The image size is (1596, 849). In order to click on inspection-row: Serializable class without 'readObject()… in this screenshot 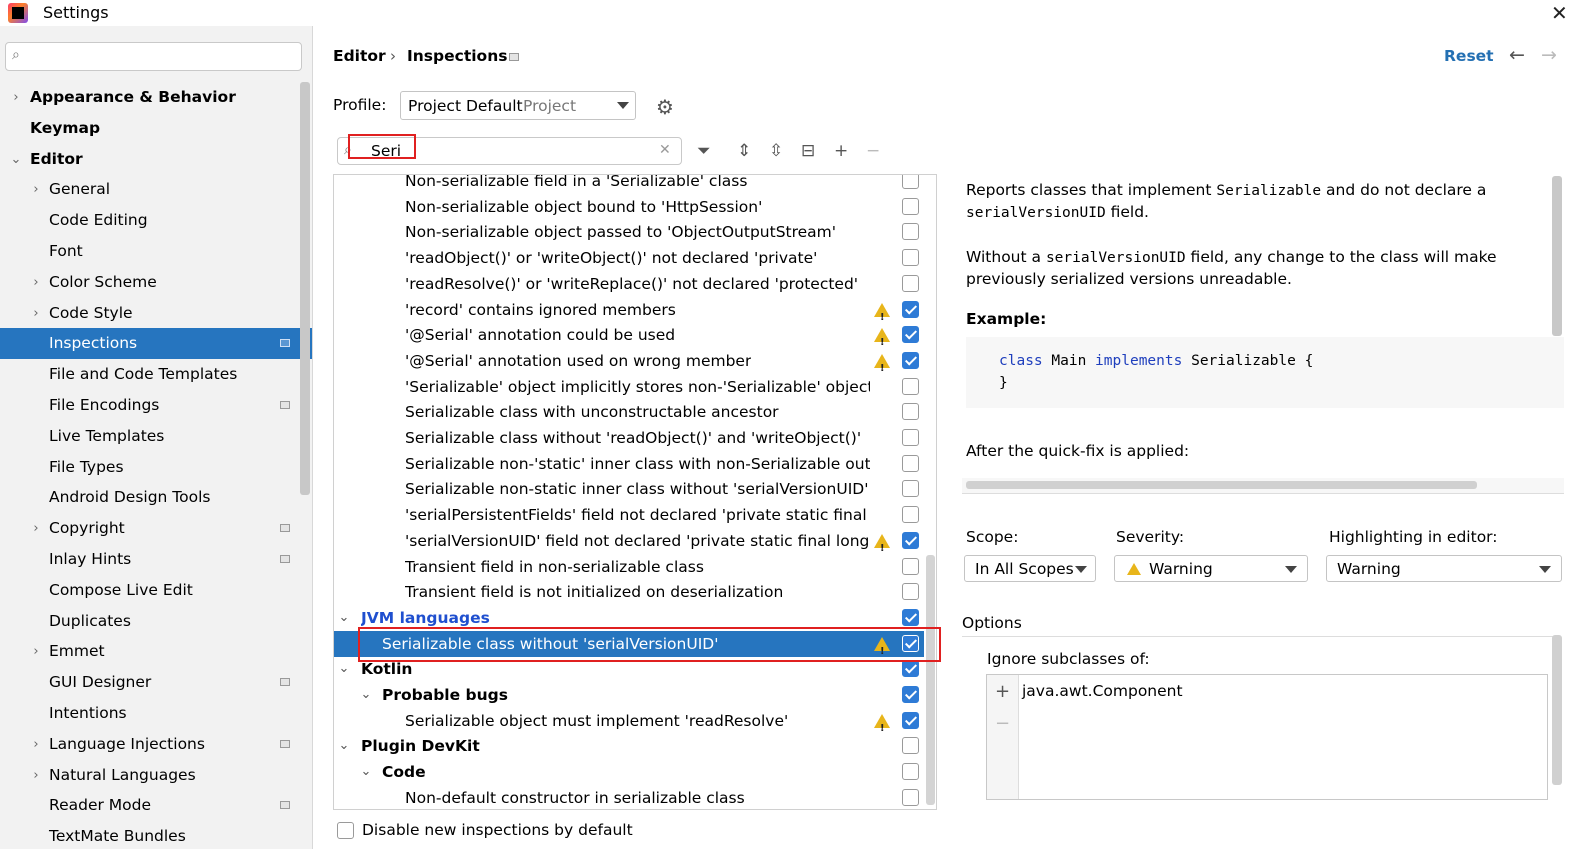, I will do `click(629, 438)`.